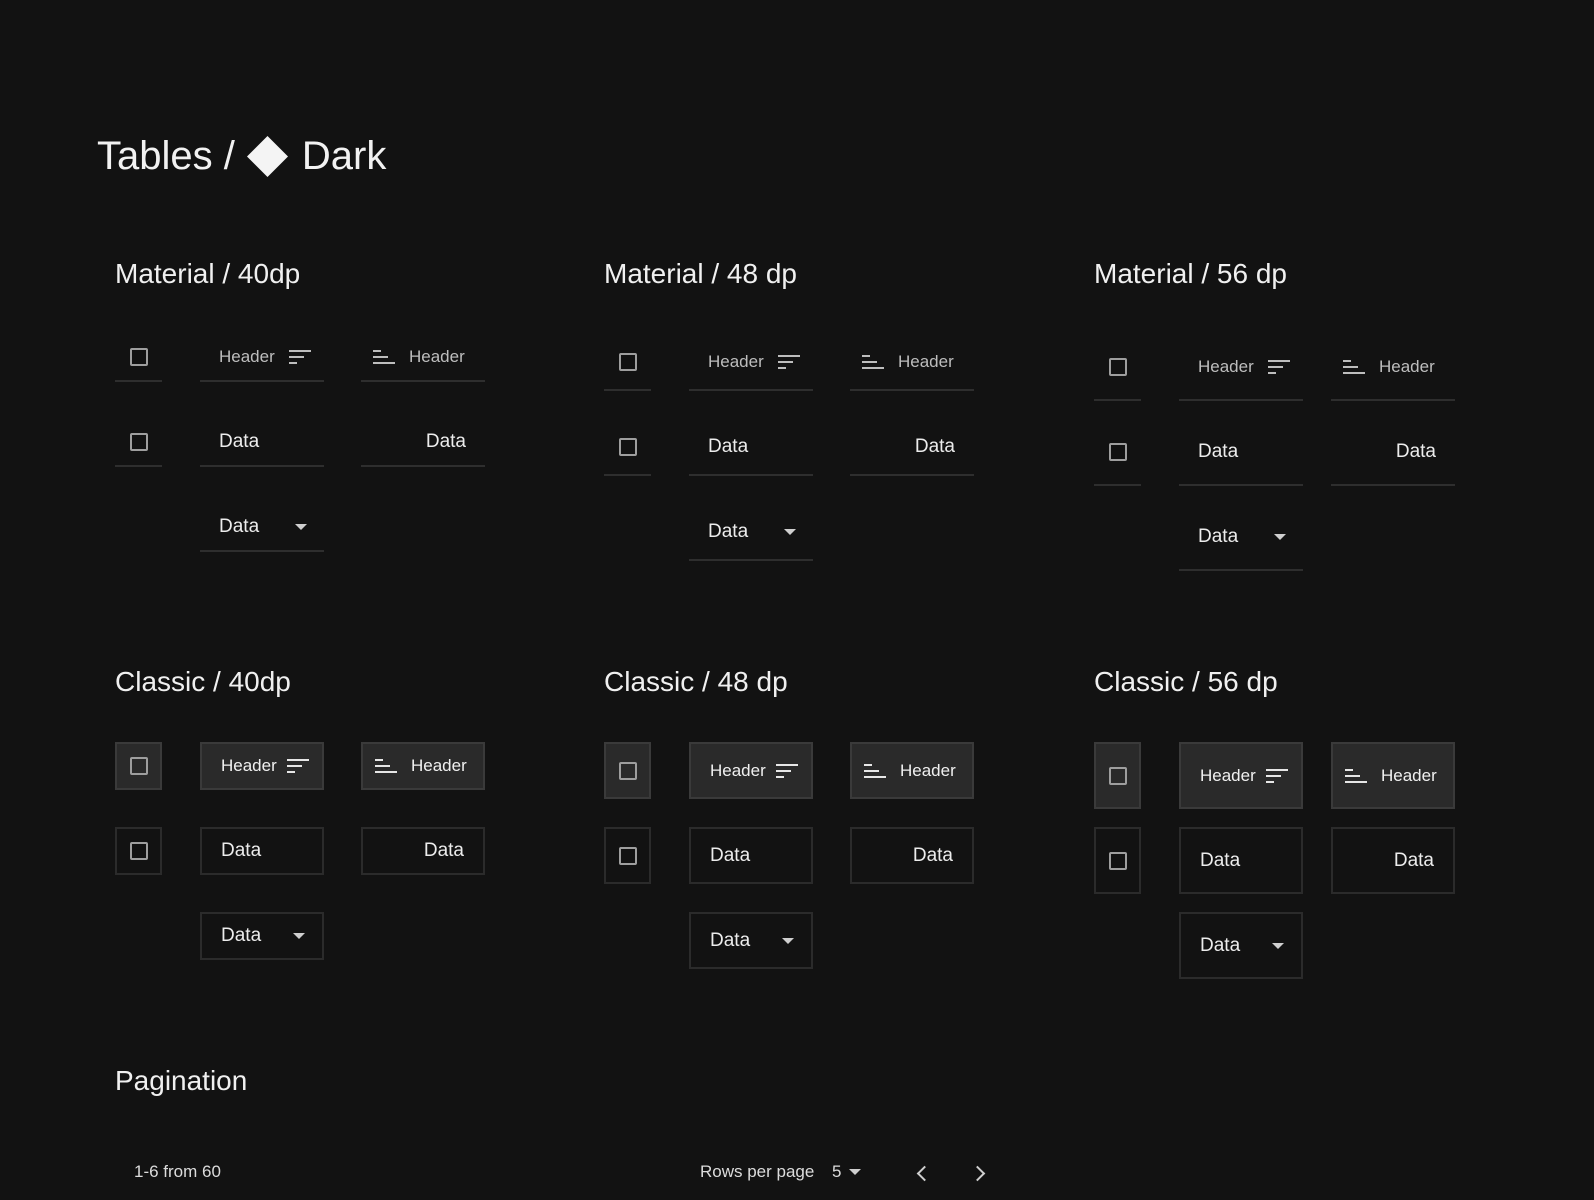  I want to click on chevron-right-icon, so click(977, 1173).